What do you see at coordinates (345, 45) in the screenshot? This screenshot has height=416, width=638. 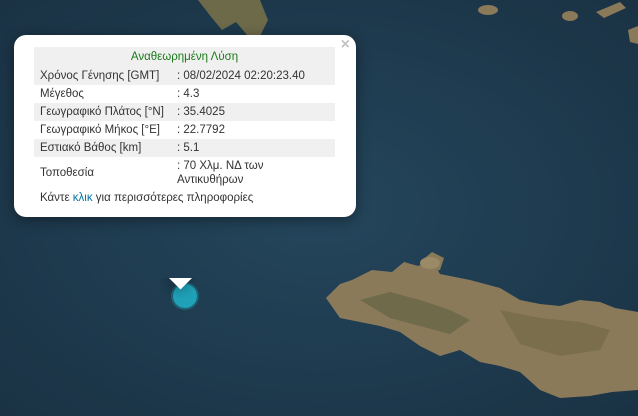 I see `close-icon: ×` at bounding box center [345, 45].